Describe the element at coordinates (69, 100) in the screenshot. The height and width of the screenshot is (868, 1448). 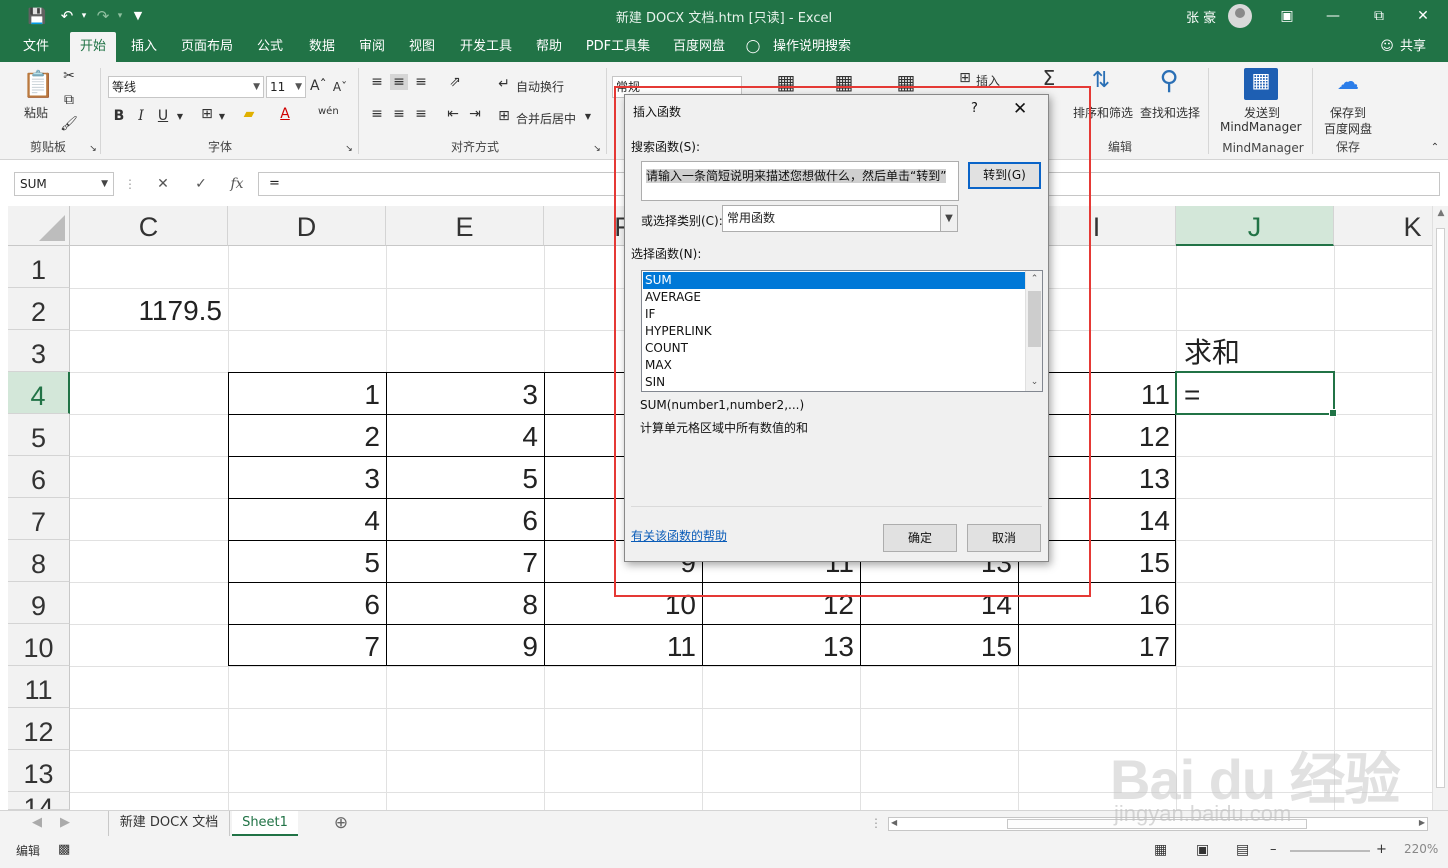
I see `copy-icon: ⧉` at that location.